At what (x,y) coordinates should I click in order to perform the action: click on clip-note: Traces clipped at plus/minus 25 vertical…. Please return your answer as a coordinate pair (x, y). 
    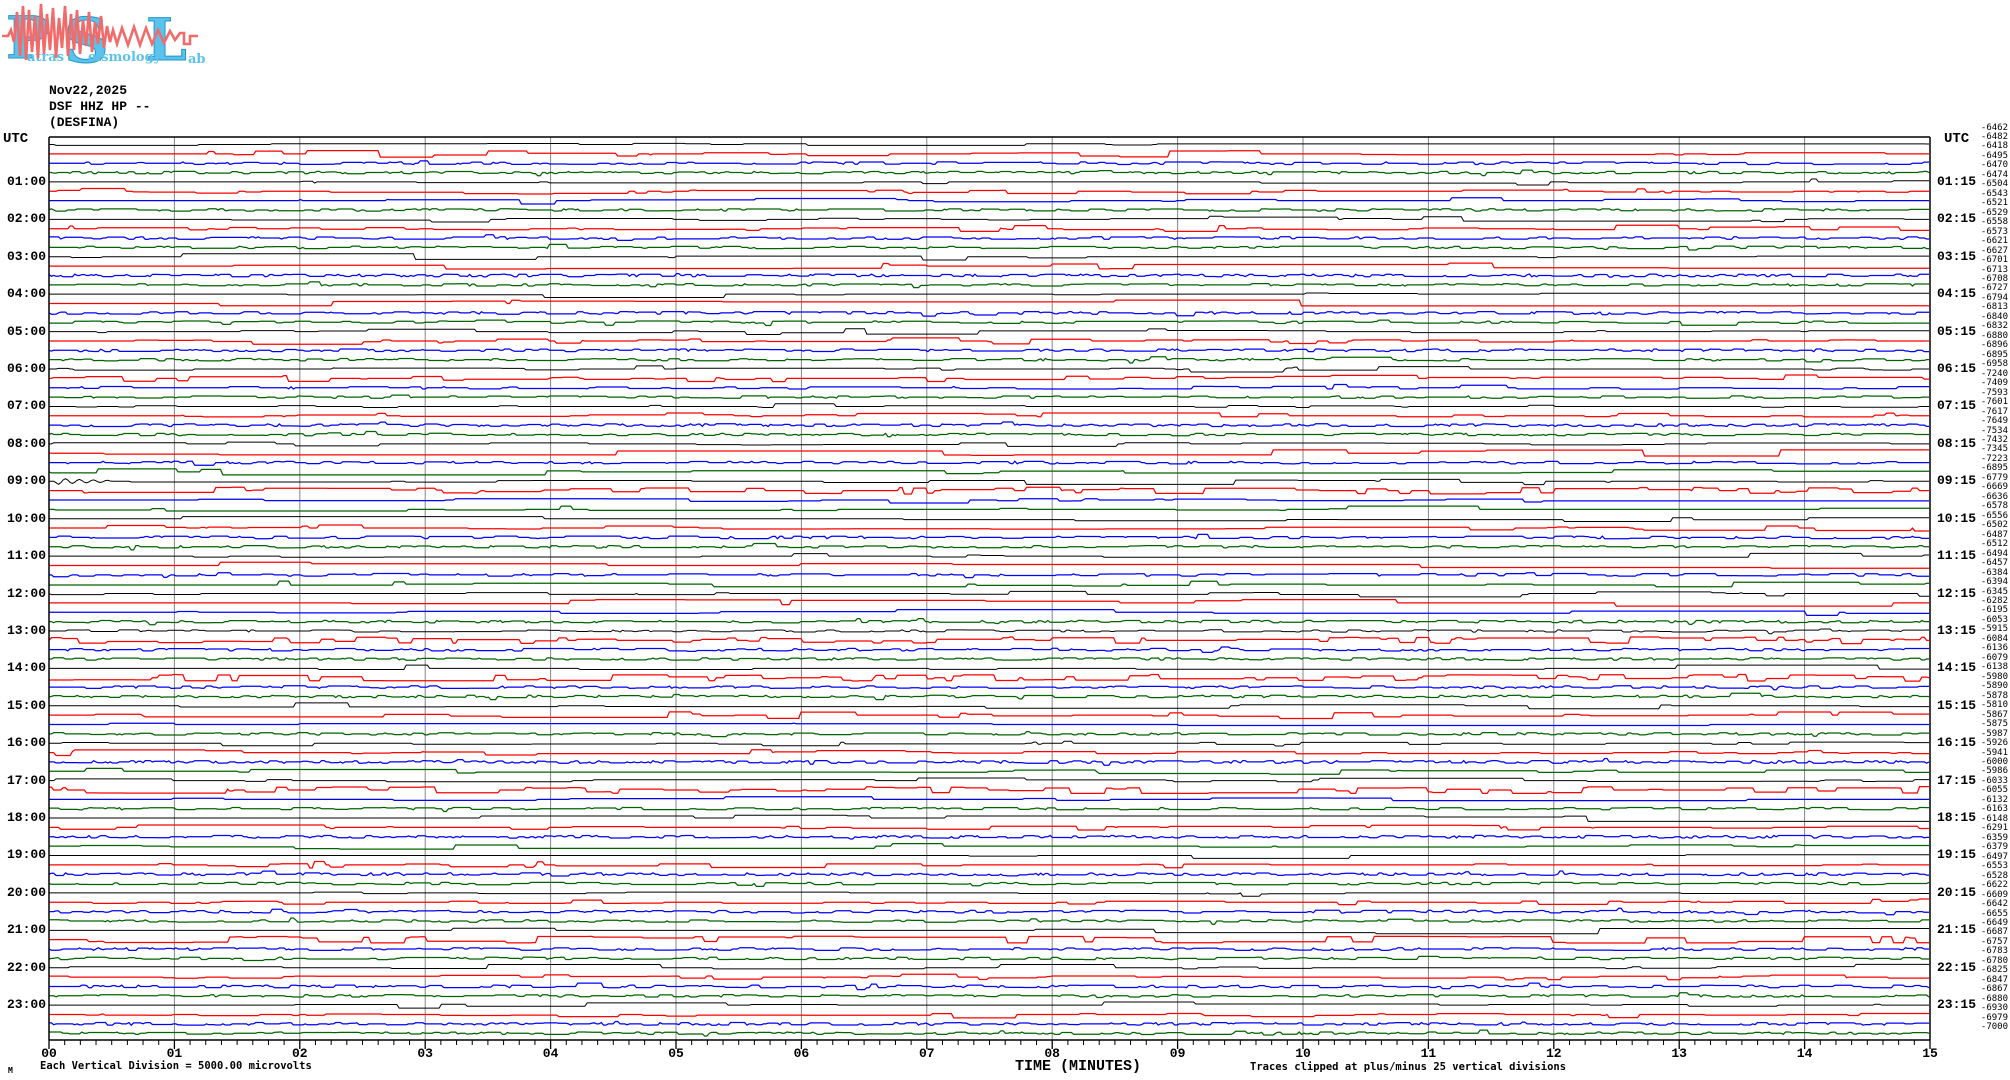
    Looking at the image, I should click on (1408, 1067).